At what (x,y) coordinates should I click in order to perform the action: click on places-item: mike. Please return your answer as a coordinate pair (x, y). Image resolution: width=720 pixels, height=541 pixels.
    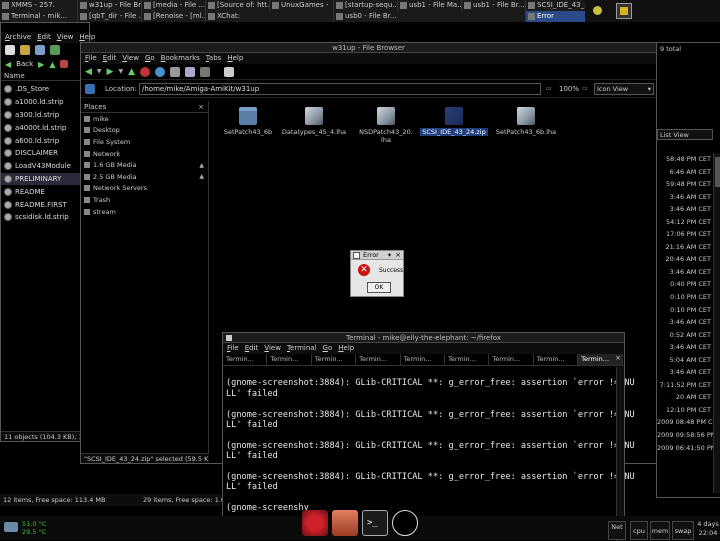
    Looking at the image, I should click on (144, 119).